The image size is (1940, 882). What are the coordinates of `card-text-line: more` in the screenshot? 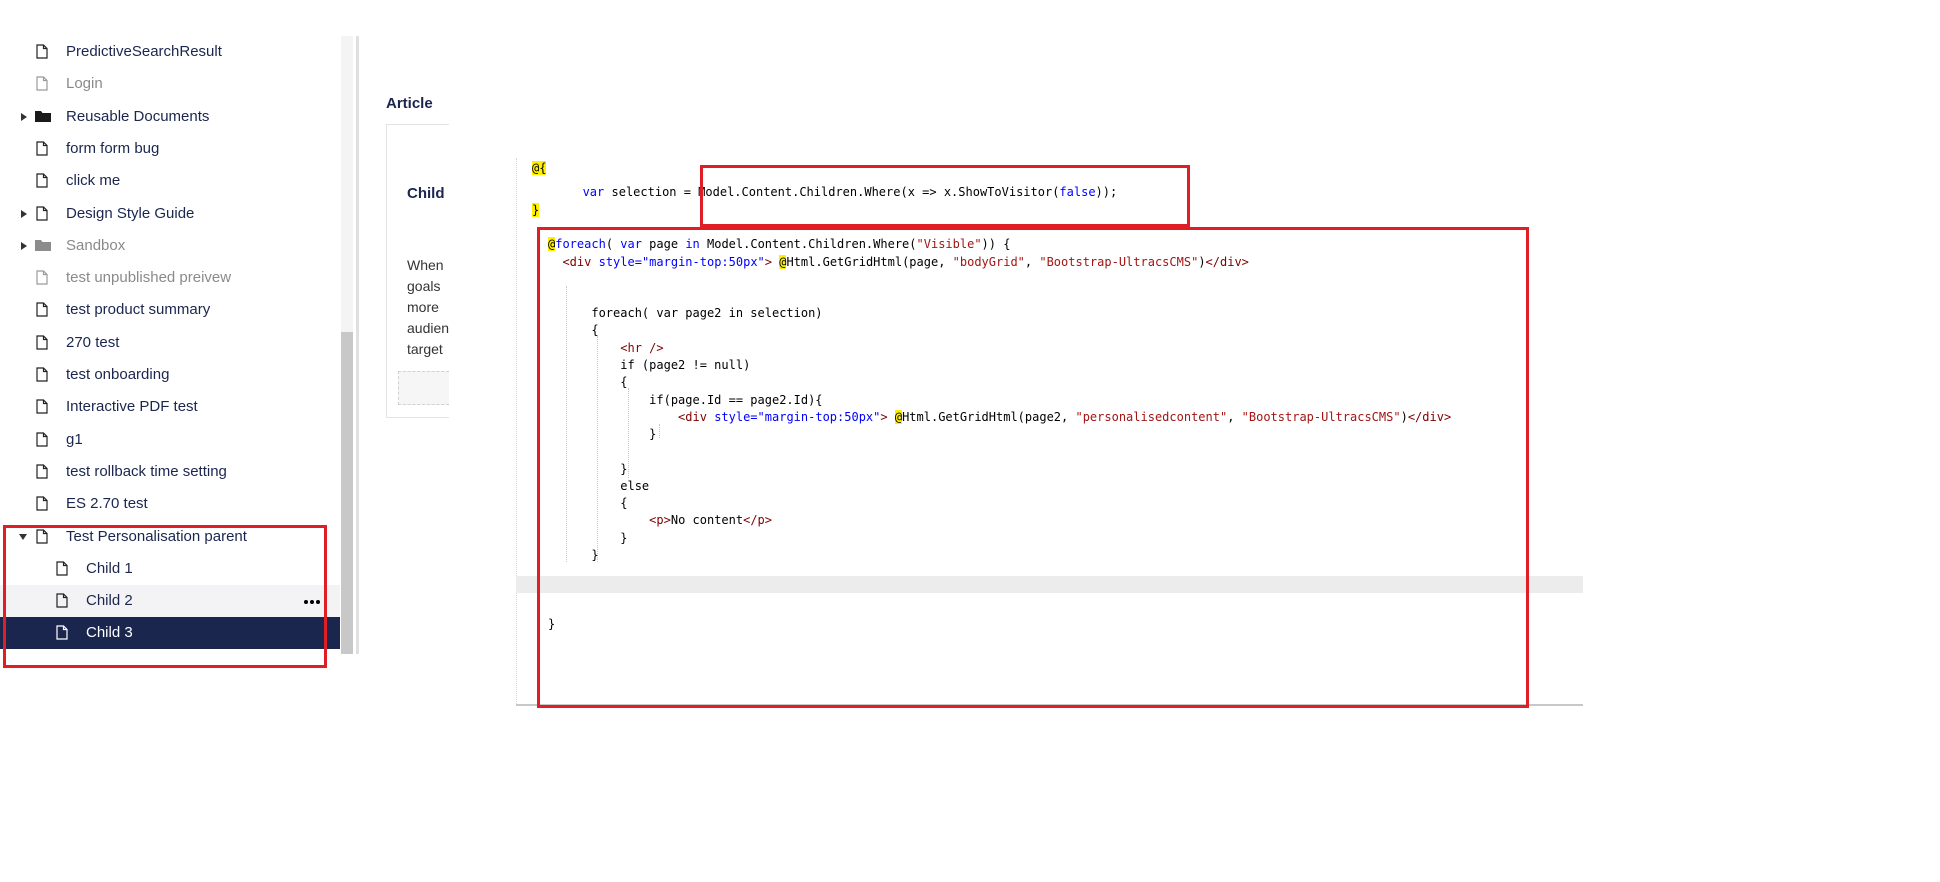 It's located at (423, 307).